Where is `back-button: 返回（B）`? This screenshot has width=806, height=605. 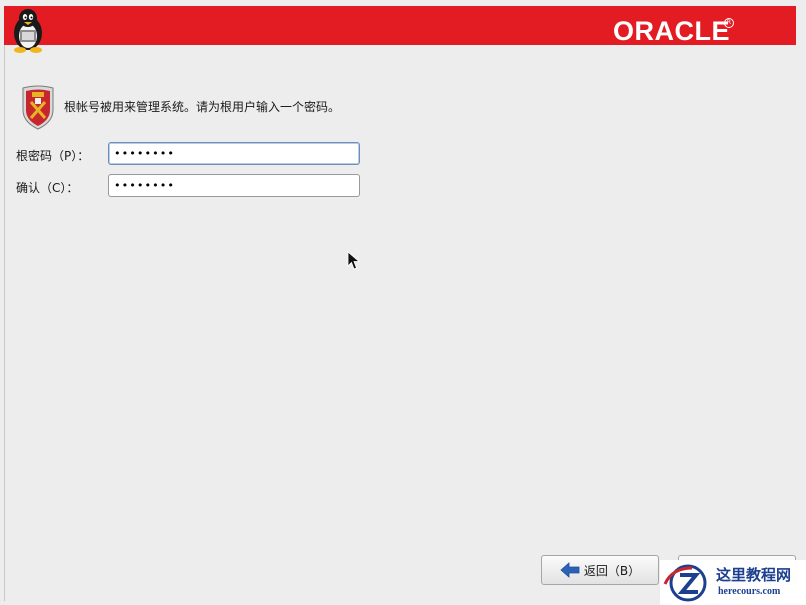
back-button: 返回（B） is located at coordinates (600, 570).